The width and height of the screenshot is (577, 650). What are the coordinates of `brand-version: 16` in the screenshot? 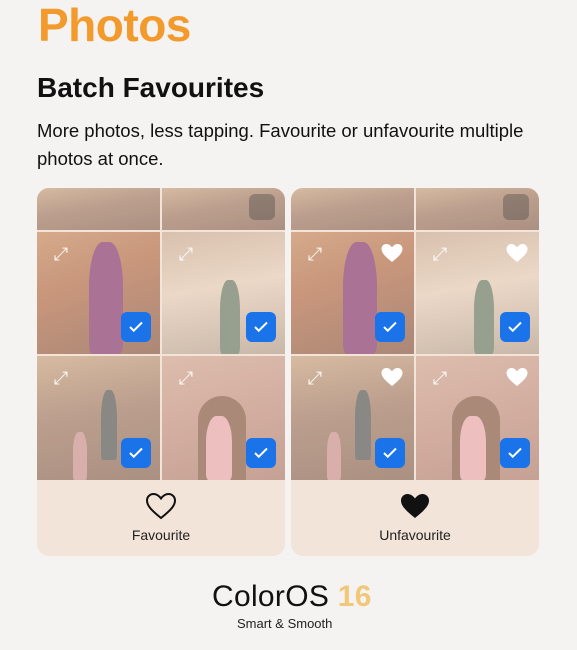 It's located at (354, 596).